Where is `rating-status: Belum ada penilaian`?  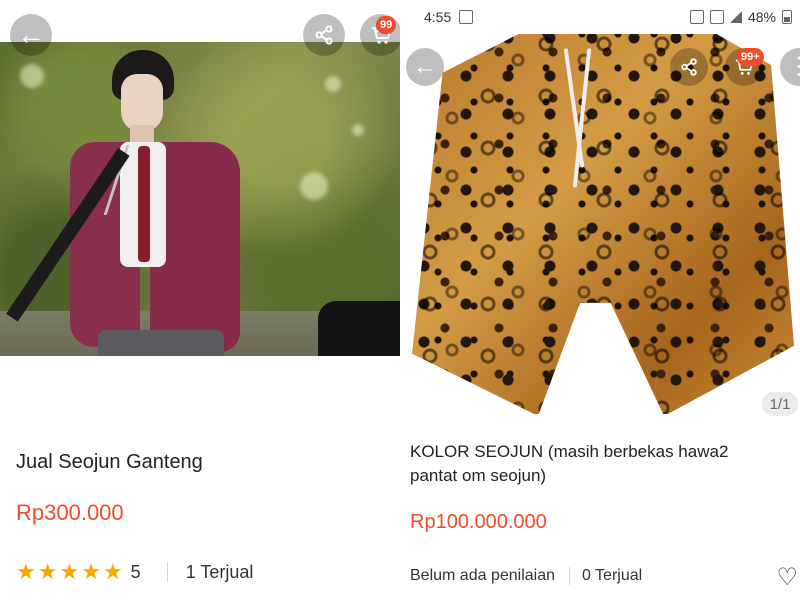
rating-status: Belum ada penilaian is located at coordinates (482, 575).